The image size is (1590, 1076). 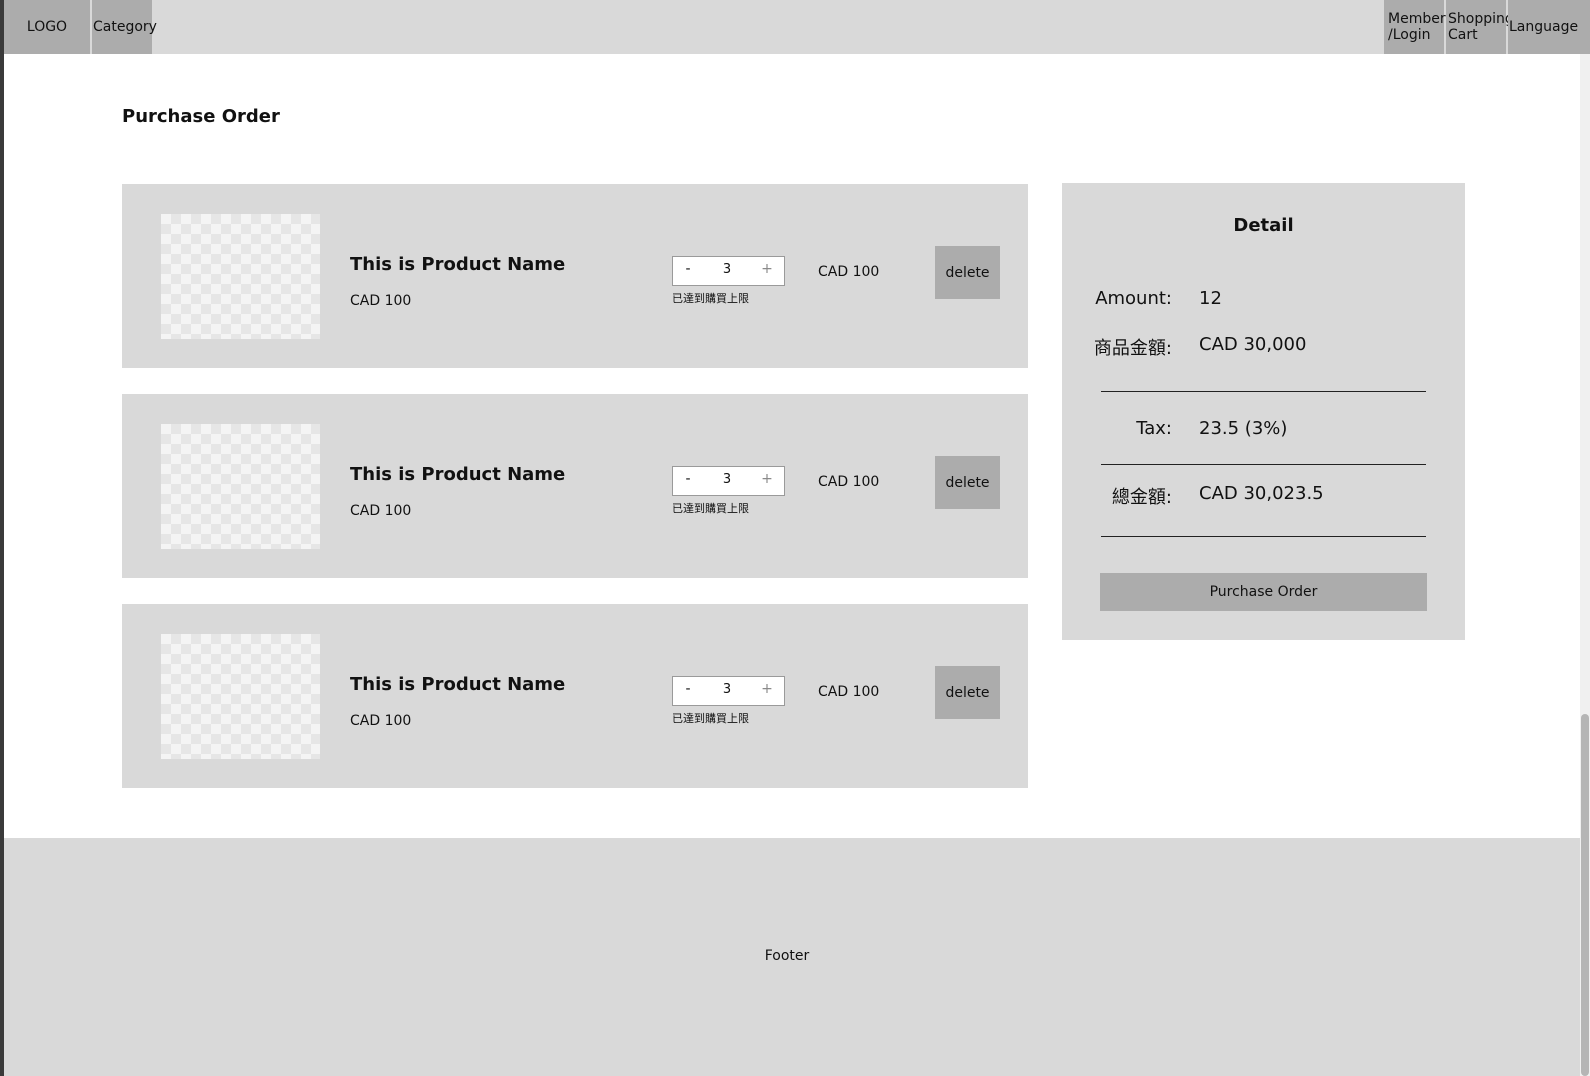 I want to click on shopping-cart-link: Shopping Cart, so click(x=1480, y=27).